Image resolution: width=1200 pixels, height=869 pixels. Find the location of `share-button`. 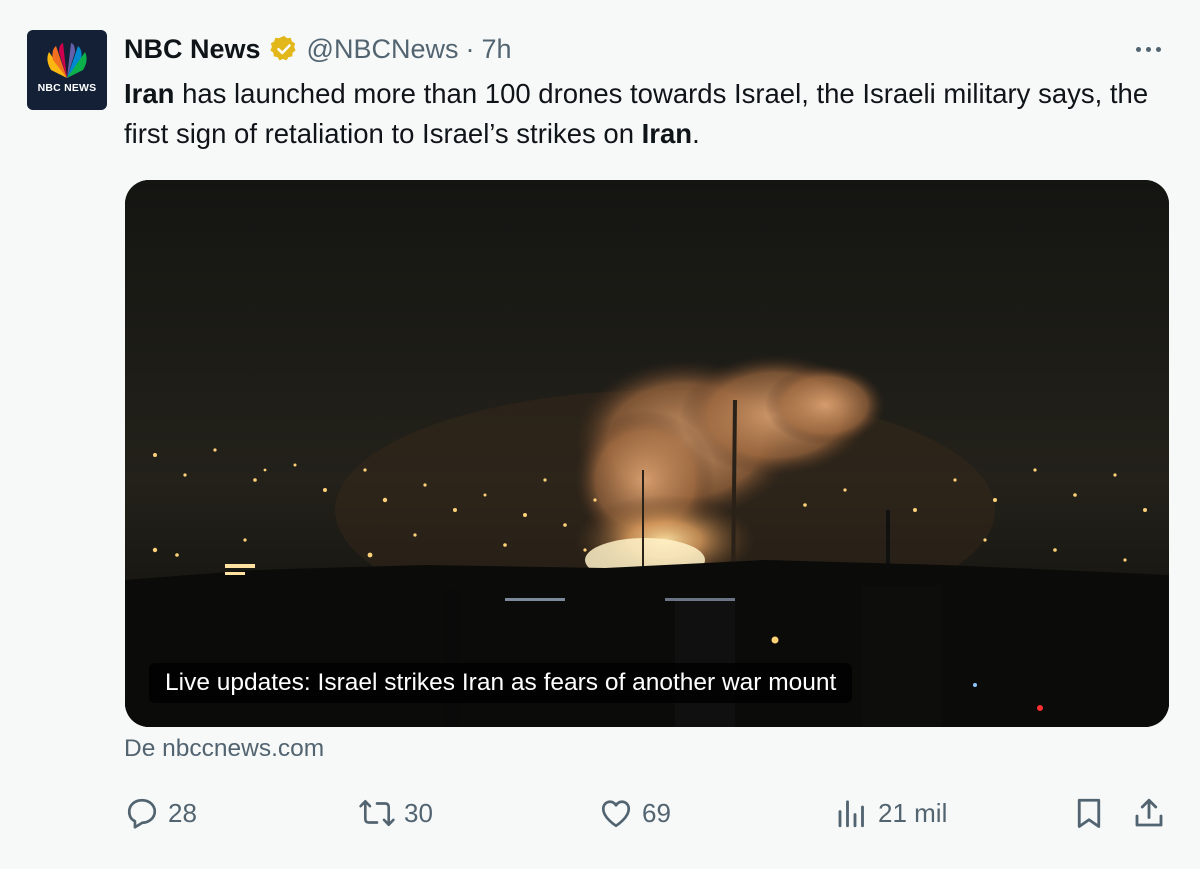

share-button is located at coordinates (1153, 813).